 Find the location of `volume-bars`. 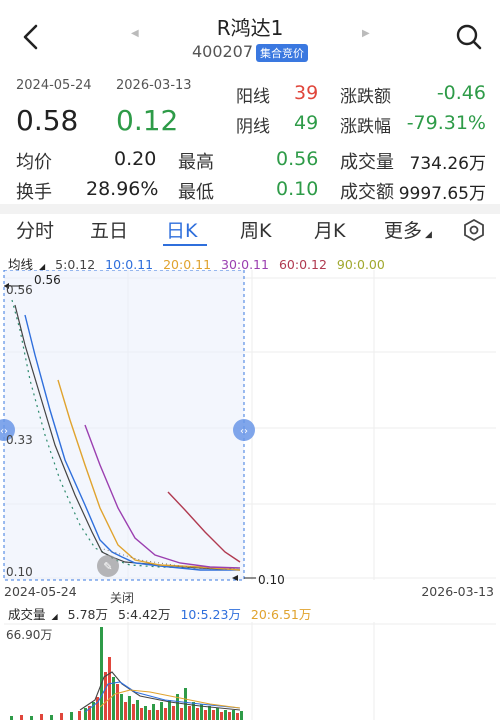

volume-bars is located at coordinates (126, 673).